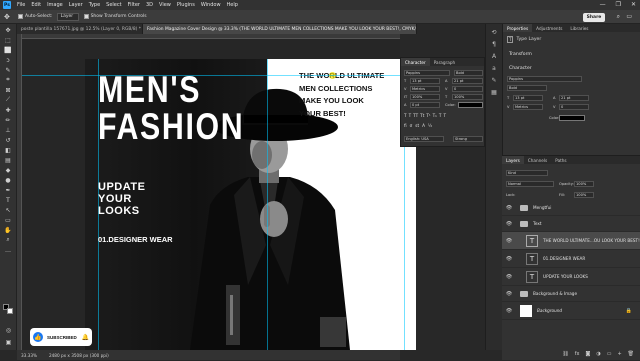 The image size is (640, 361). Describe the element at coordinates (8, 342) in the screenshot. I see `screen-mode-icon: ▣` at that location.